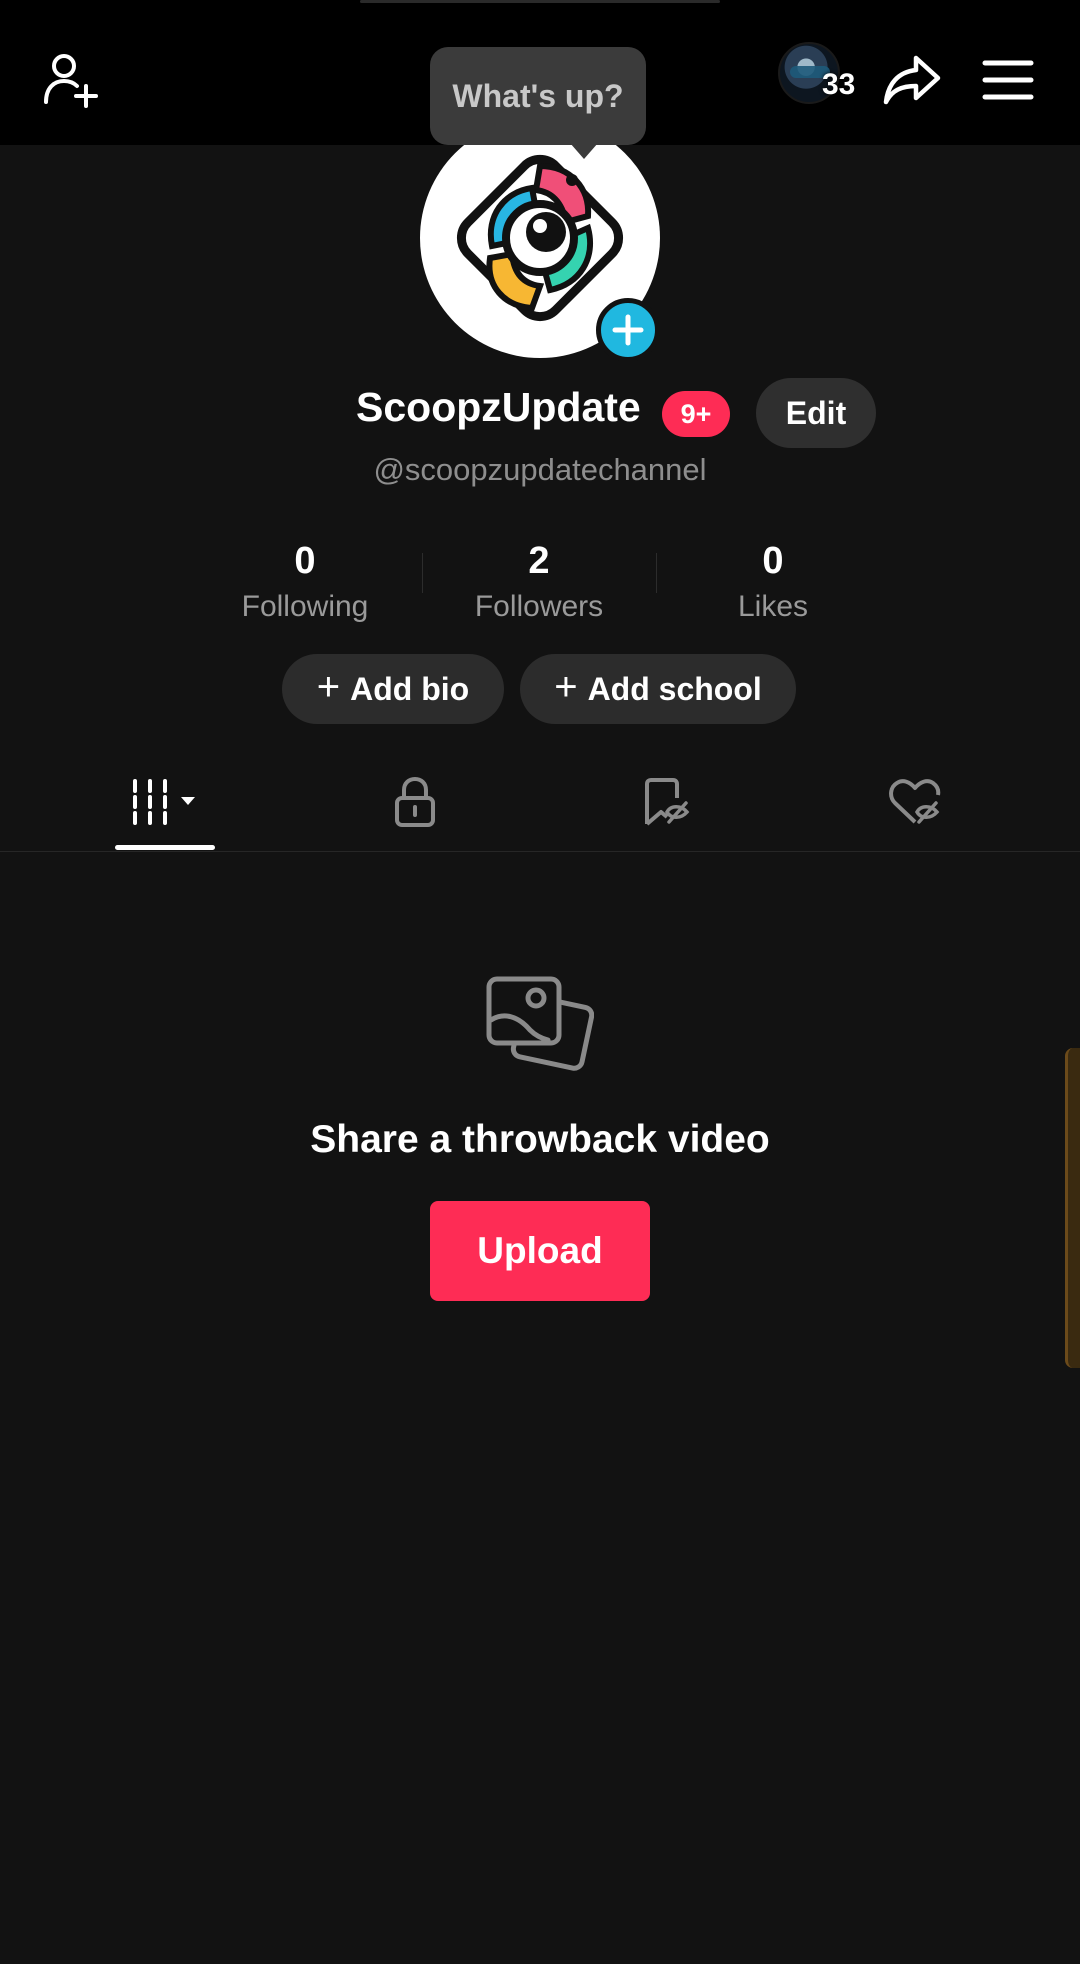 The height and width of the screenshot is (1964, 1080). What do you see at coordinates (540, 1251) in the screenshot?
I see `upload-button: Upload` at bounding box center [540, 1251].